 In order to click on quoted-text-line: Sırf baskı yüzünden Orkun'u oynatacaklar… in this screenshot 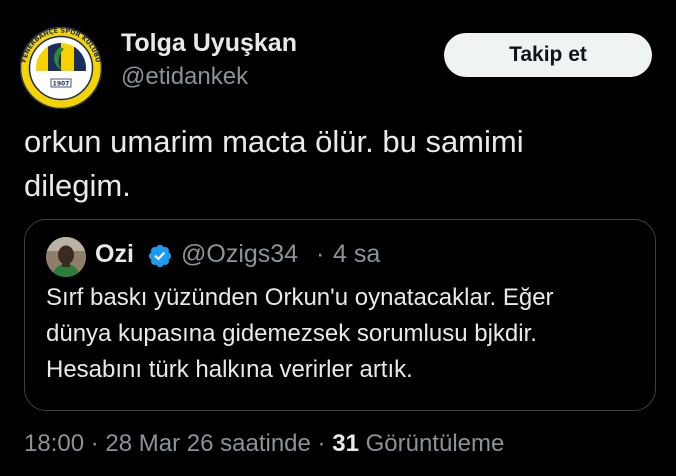, I will do `click(300, 297)`.